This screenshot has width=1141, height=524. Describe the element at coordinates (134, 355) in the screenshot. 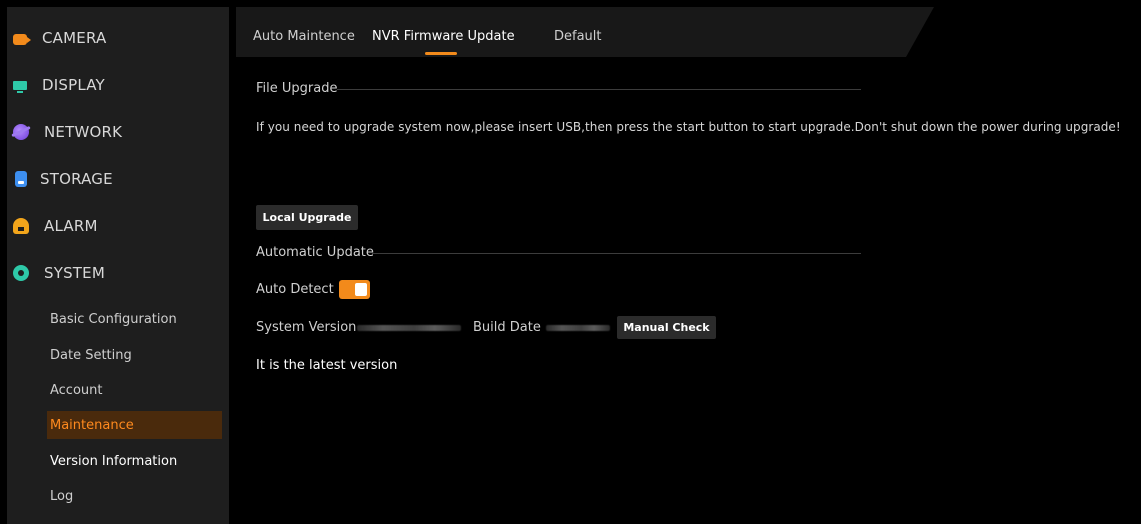

I see `submenu-item-date-setting: Date Setting` at that location.